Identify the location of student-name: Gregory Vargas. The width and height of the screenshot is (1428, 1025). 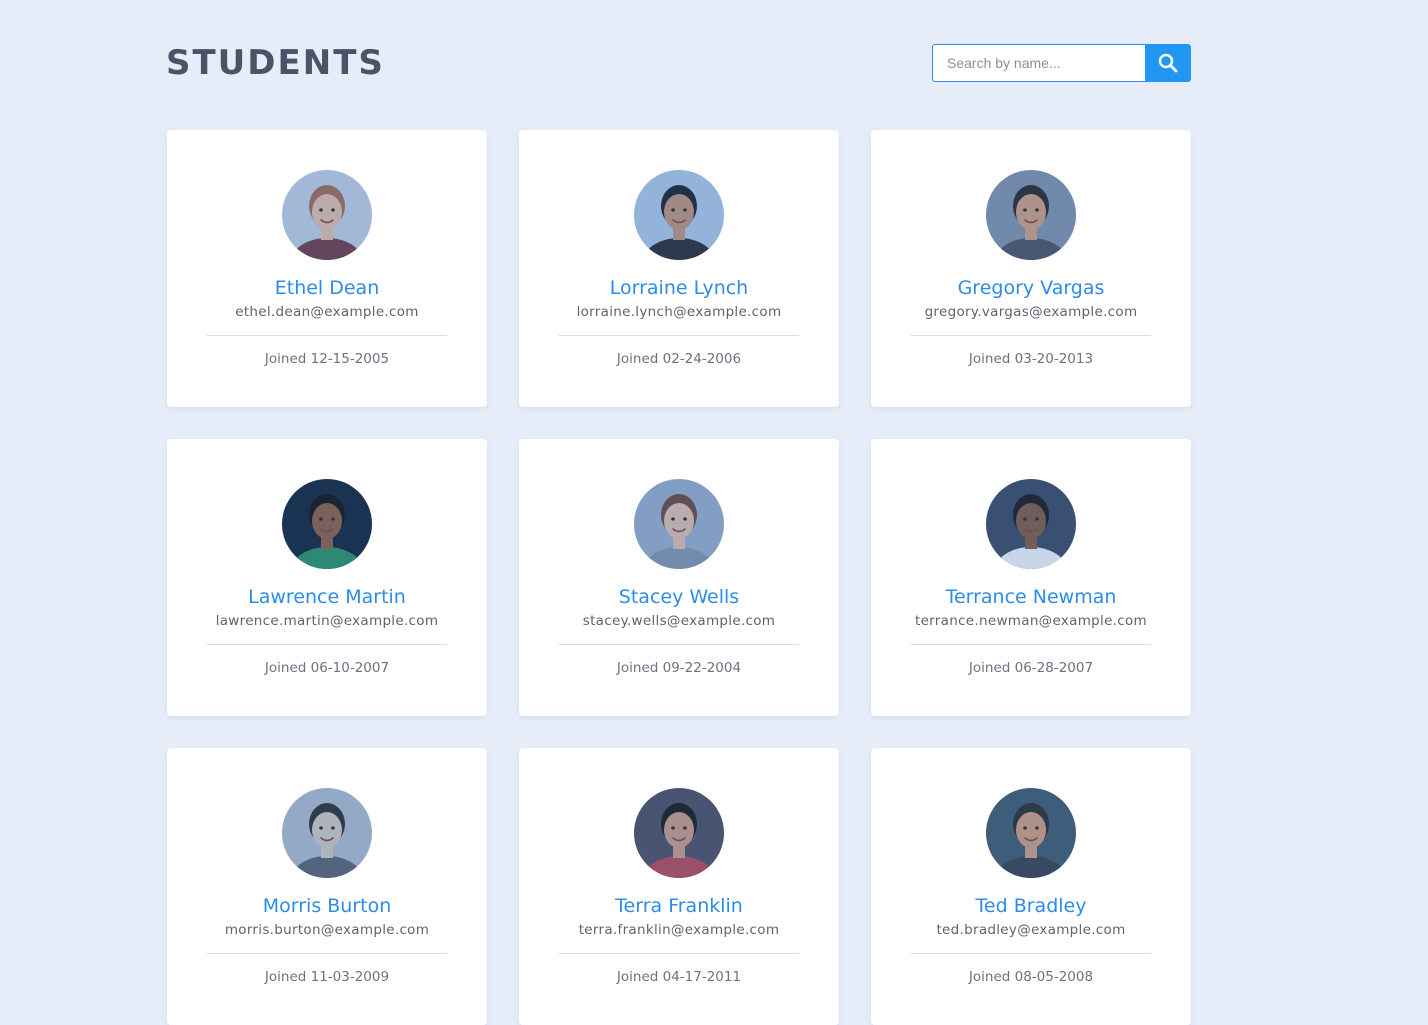
(1031, 288).